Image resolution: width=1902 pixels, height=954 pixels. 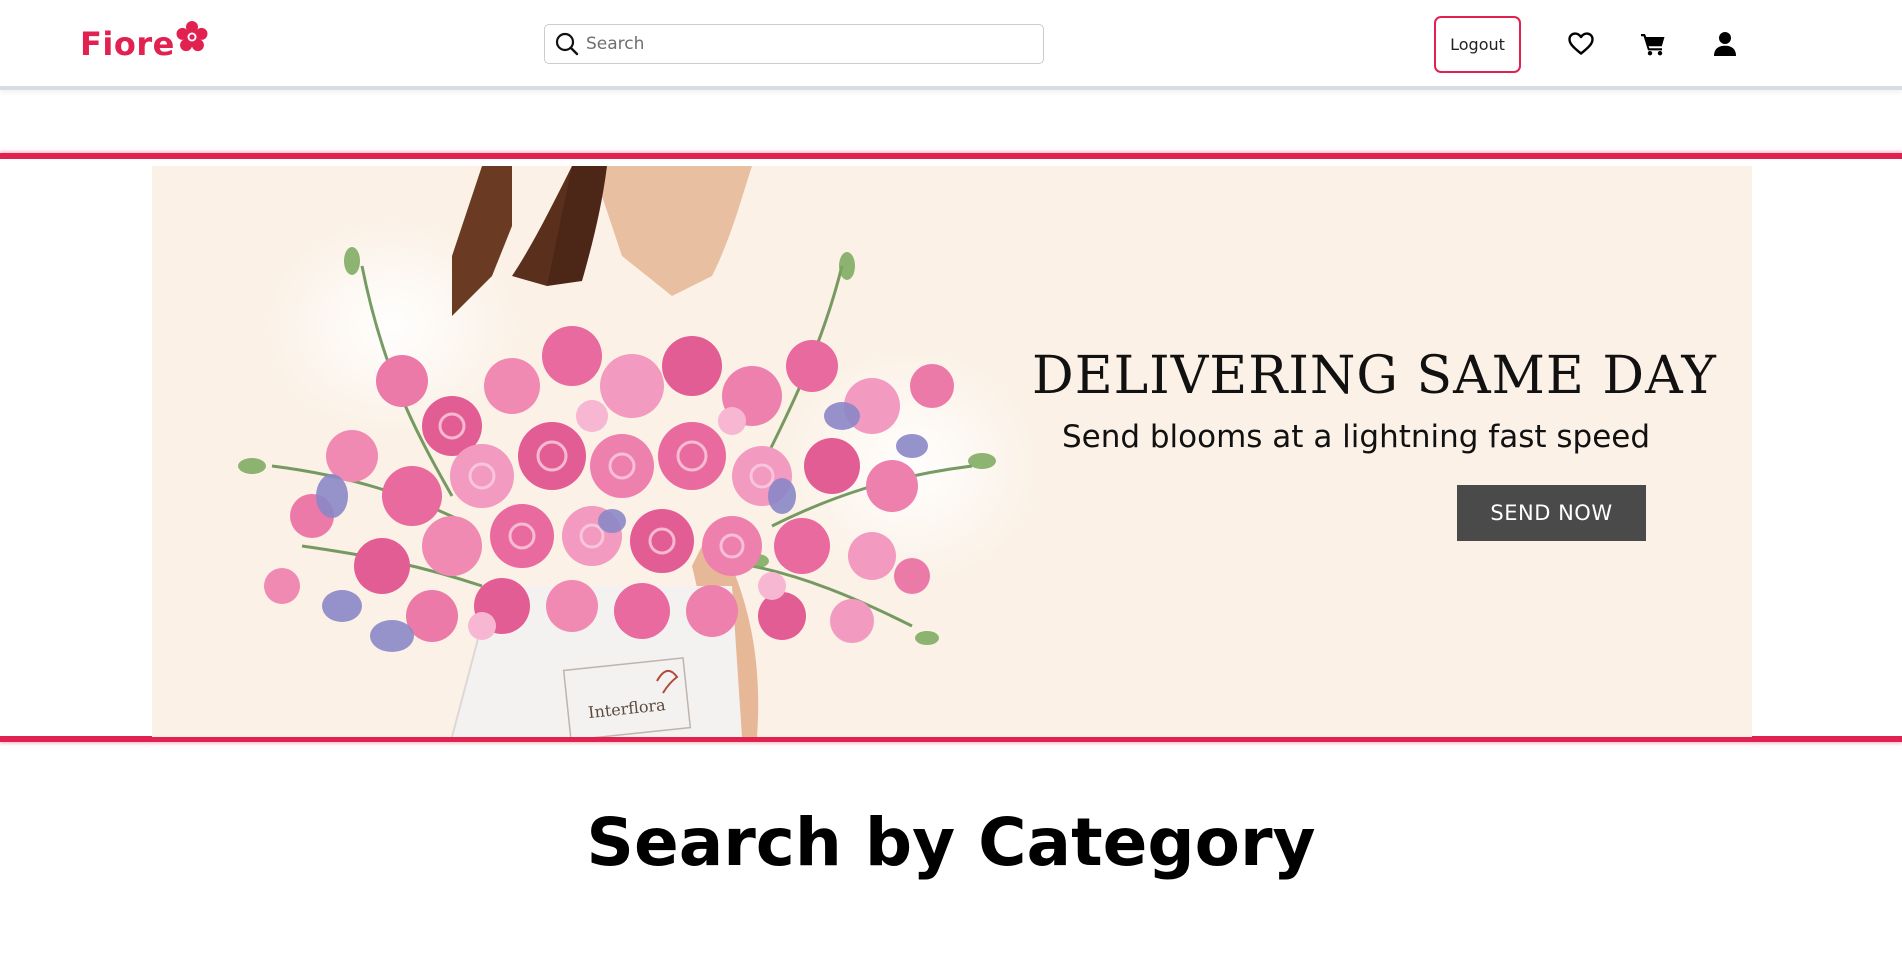 I want to click on search-icon, so click(x=567, y=44).